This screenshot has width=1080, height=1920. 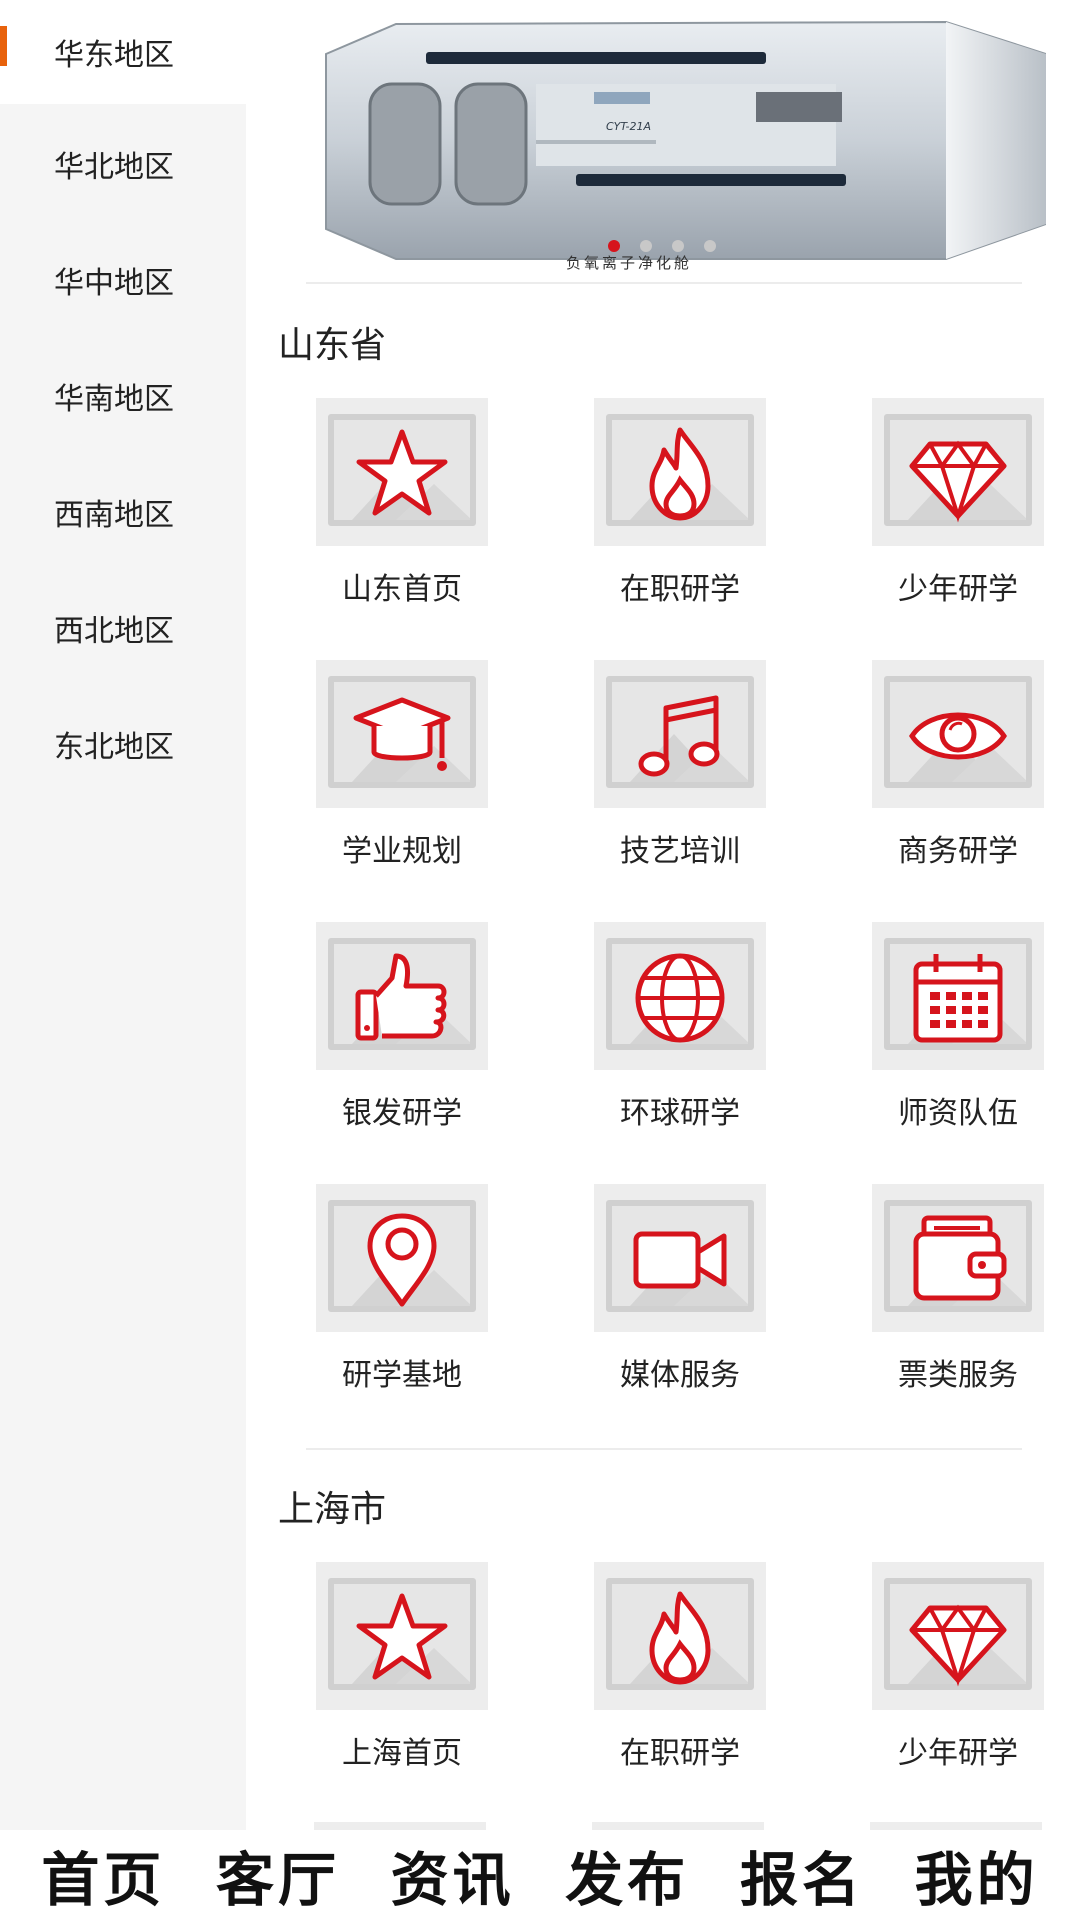 What do you see at coordinates (114, 631) in the screenshot?
I see `sidebar-item-label: 西北地区` at bounding box center [114, 631].